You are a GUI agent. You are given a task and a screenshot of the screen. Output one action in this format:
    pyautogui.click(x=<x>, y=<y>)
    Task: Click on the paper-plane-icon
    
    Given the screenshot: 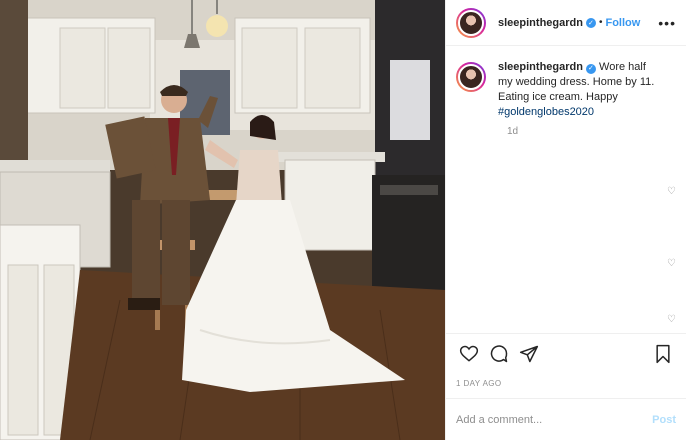 What is the action you would take?
    pyautogui.click(x=529, y=353)
    